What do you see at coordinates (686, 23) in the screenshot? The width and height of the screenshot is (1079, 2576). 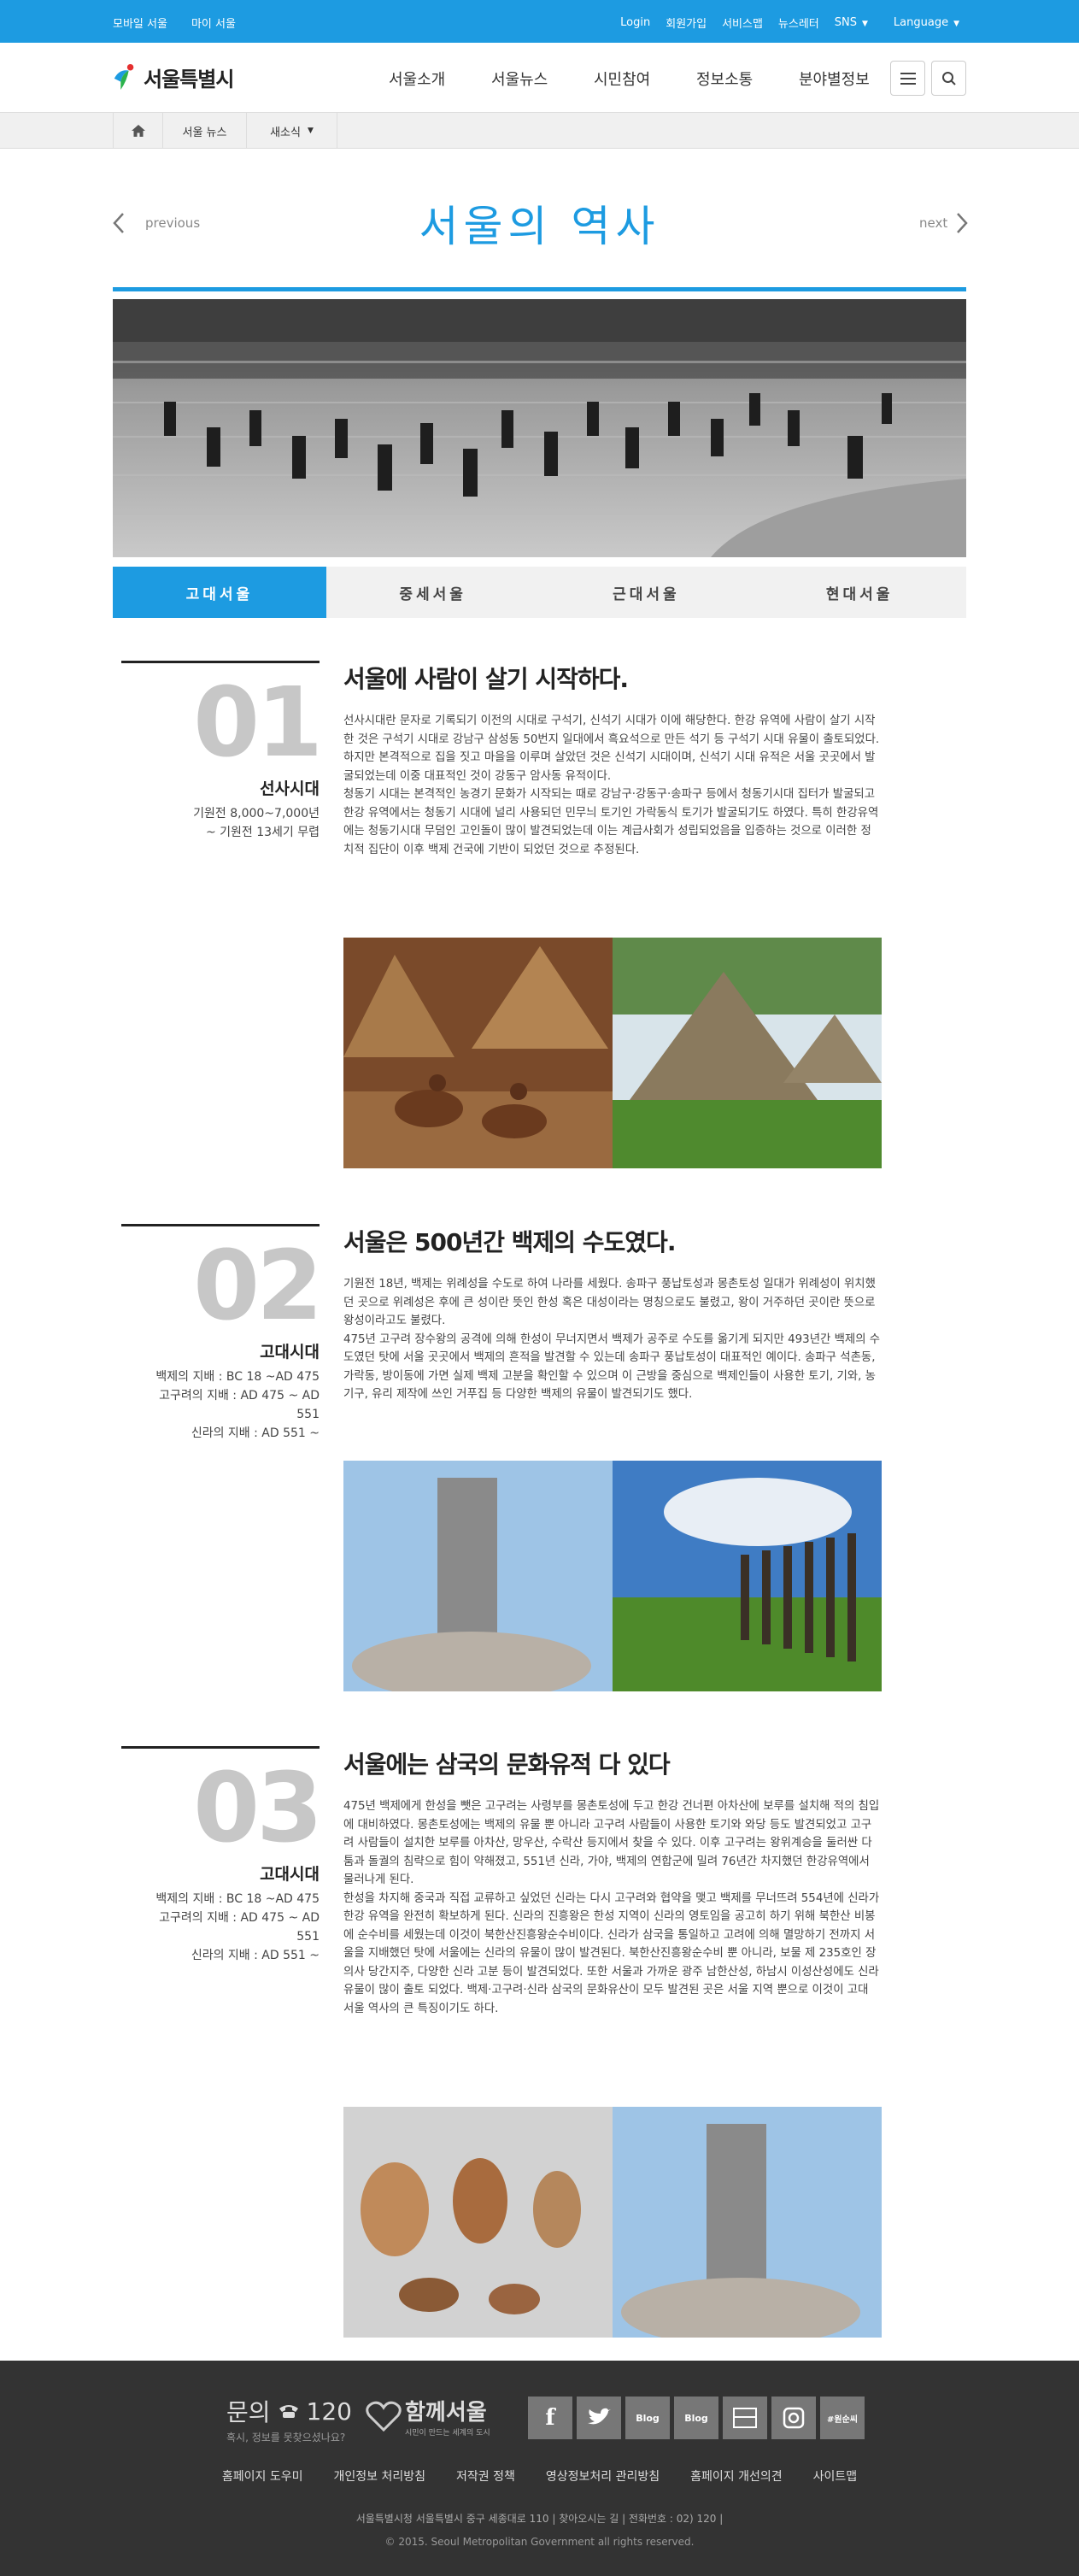 I see `signup-link: 회원가입` at bounding box center [686, 23].